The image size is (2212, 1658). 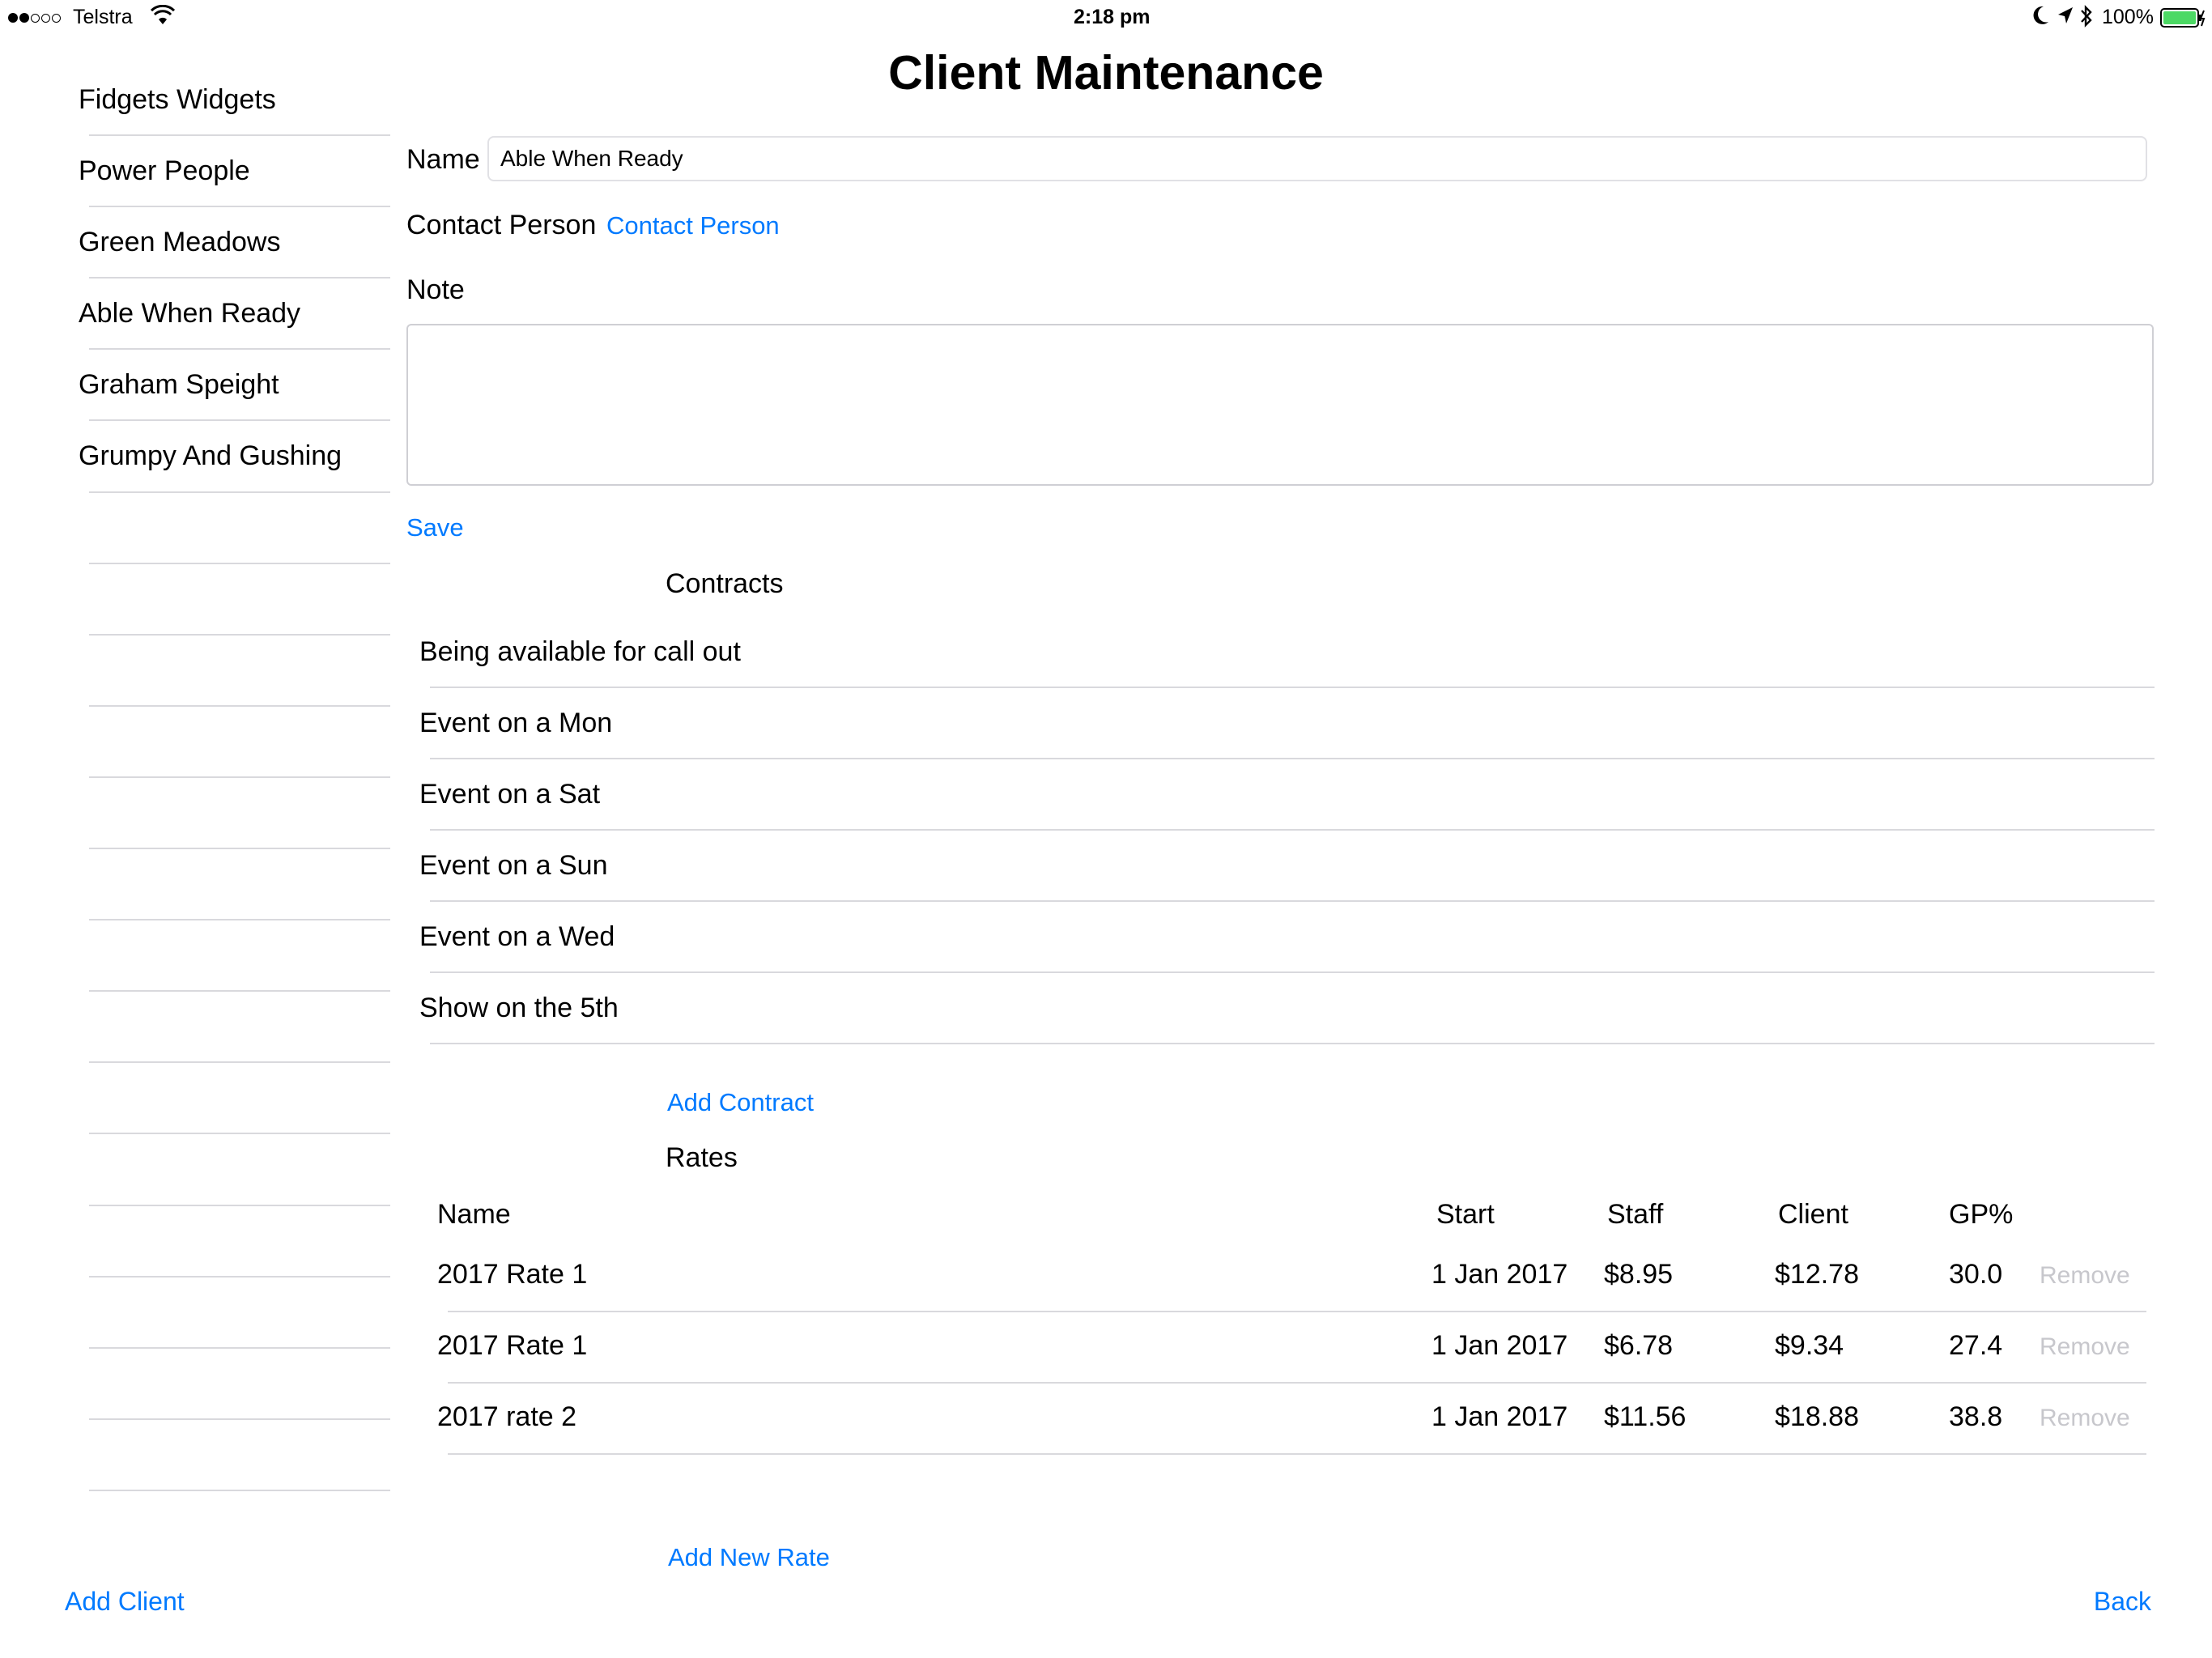 I want to click on contract-row: Being available for call out, so click(x=580, y=652).